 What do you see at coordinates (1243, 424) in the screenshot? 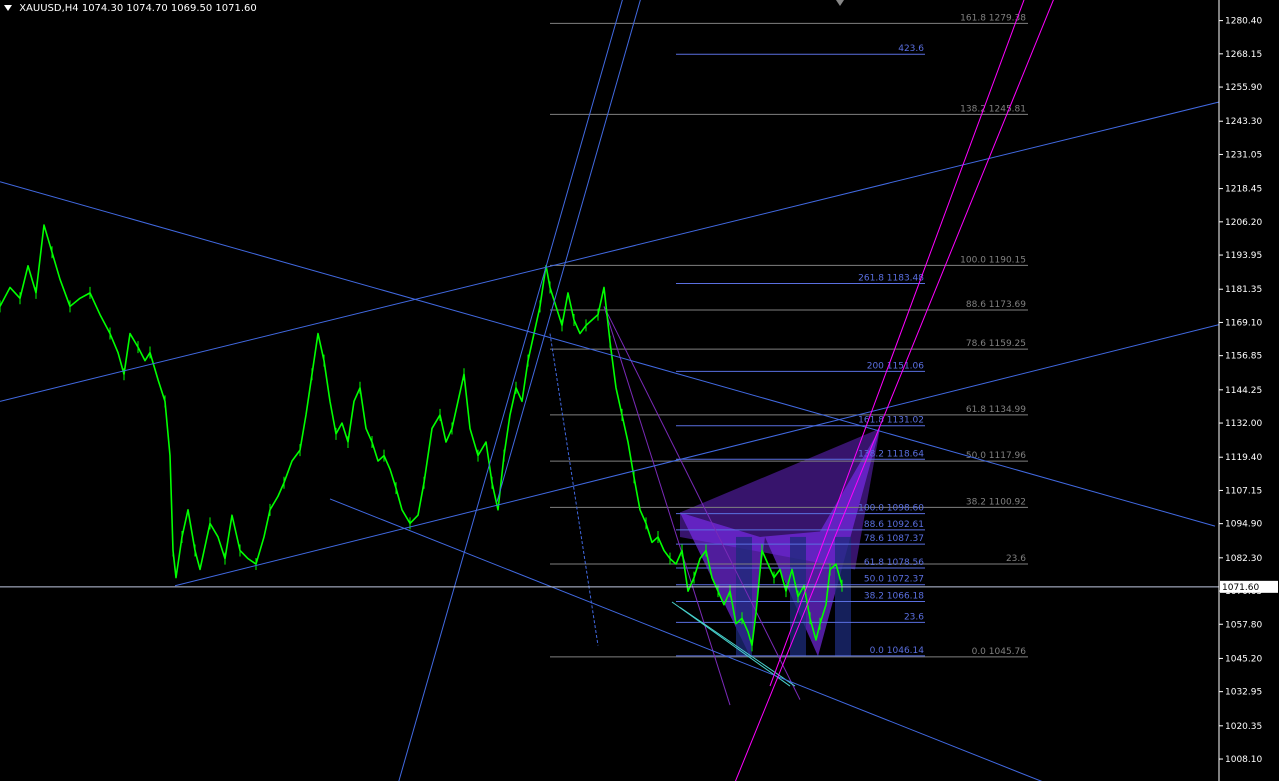
I see `y-tick-label: 1132.00` at bounding box center [1243, 424].